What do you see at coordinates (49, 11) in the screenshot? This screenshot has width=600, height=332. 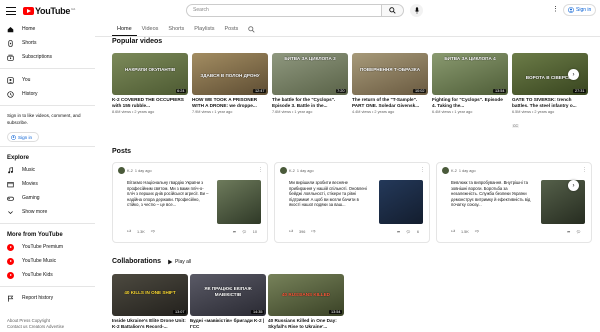 I see `youtube-logo: YouTube UA` at bounding box center [49, 11].